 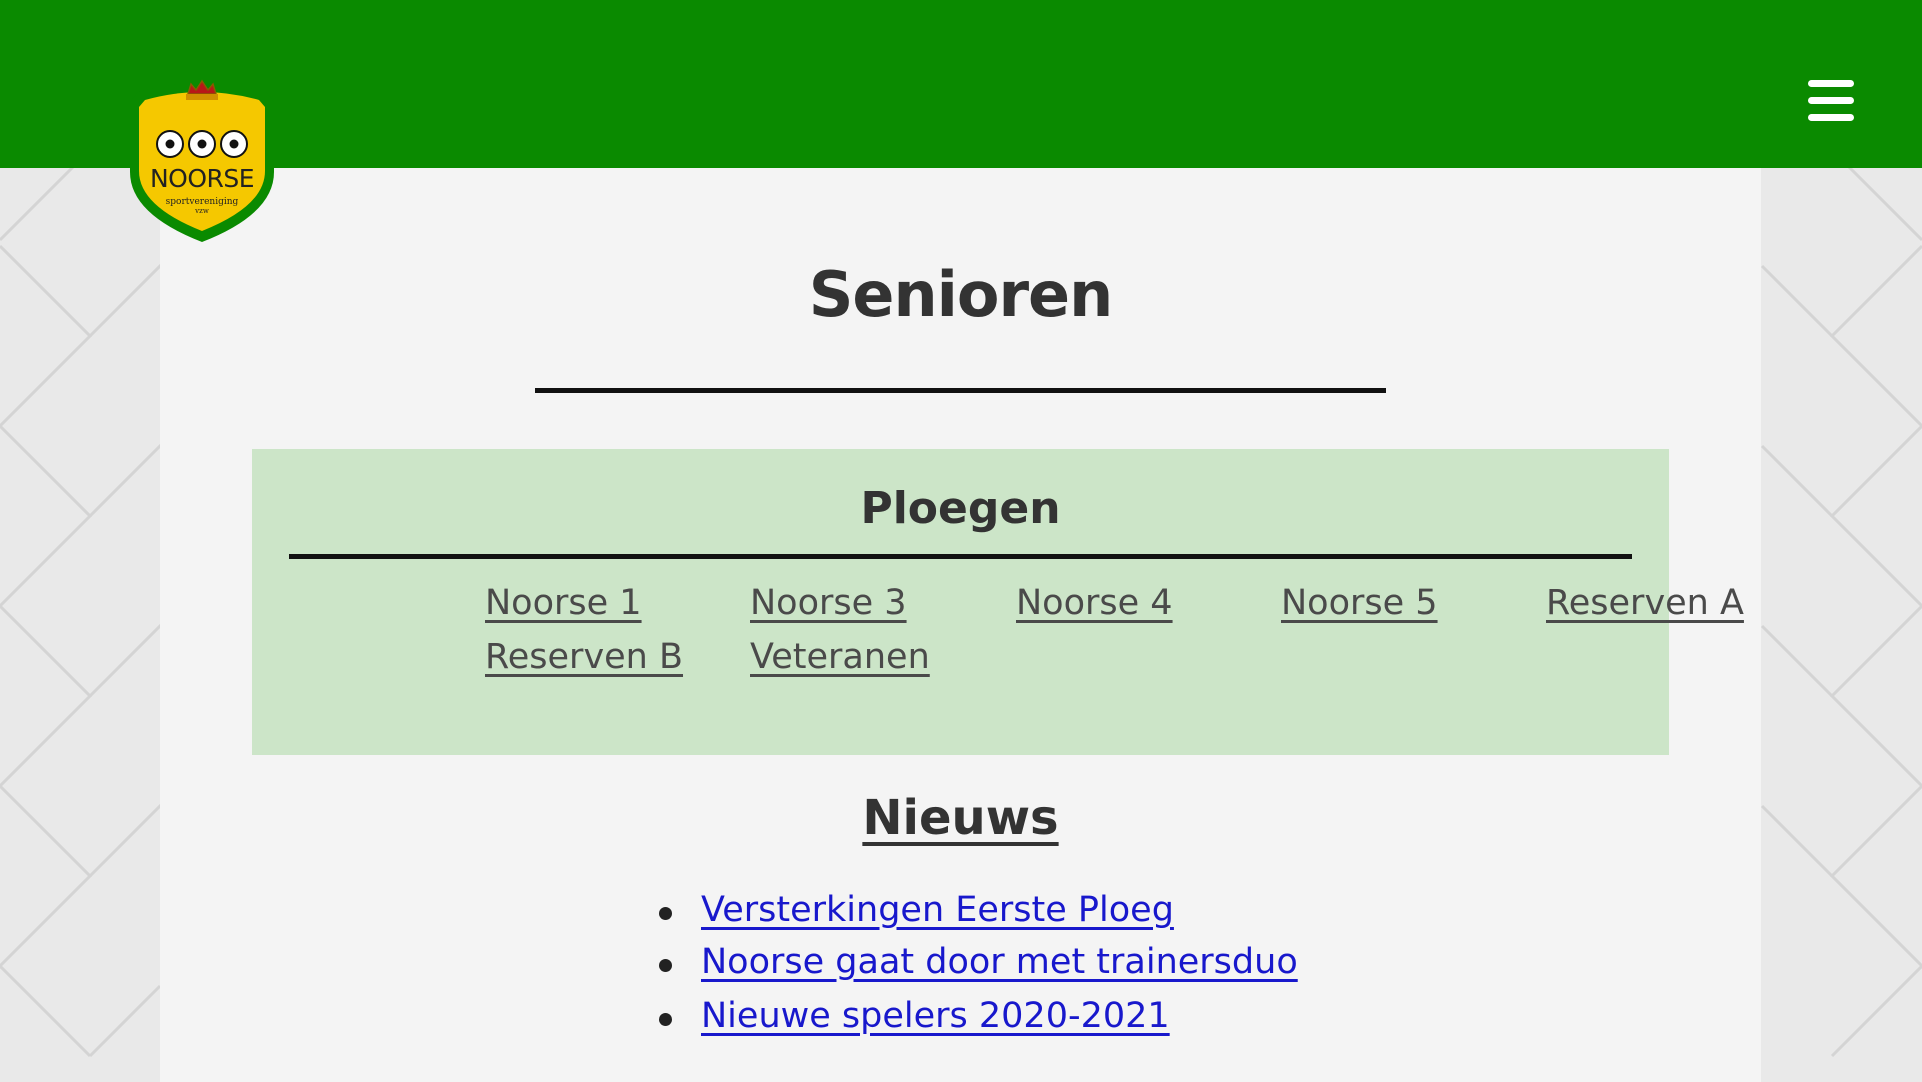 What do you see at coordinates (960, 390) in the screenshot?
I see `title-divider` at bounding box center [960, 390].